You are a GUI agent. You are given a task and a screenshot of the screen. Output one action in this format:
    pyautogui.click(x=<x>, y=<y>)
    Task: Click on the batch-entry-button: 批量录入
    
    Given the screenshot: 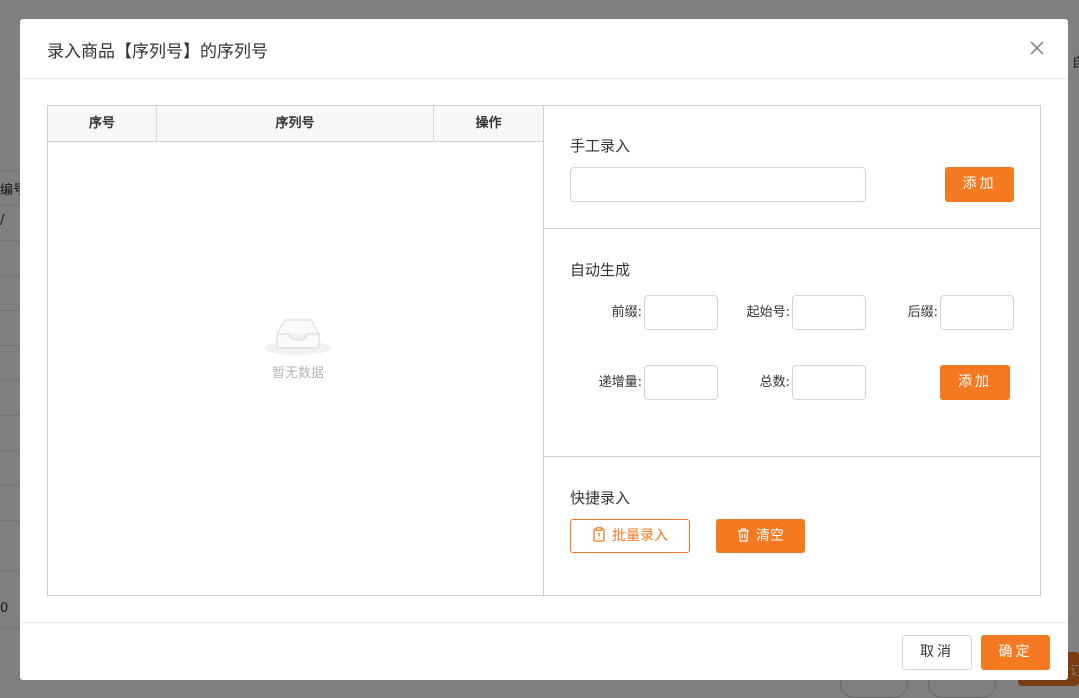 What is the action you would take?
    pyautogui.click(x=630, y=536)
    